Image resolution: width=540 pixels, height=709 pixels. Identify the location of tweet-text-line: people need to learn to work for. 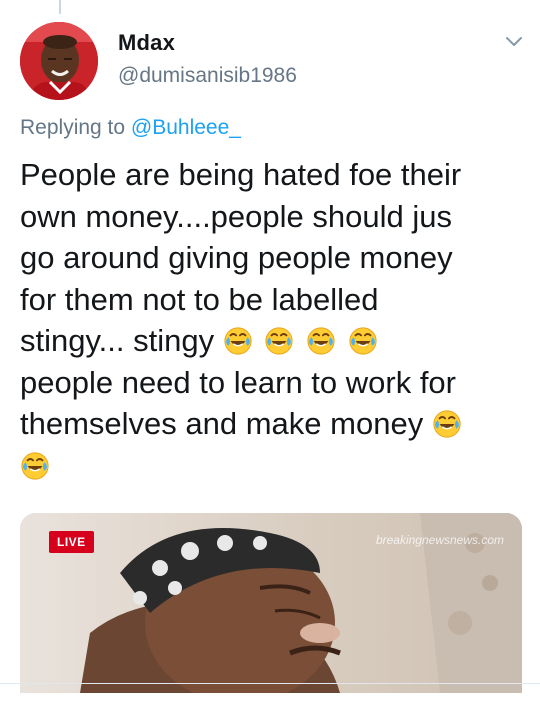
(238, 382).